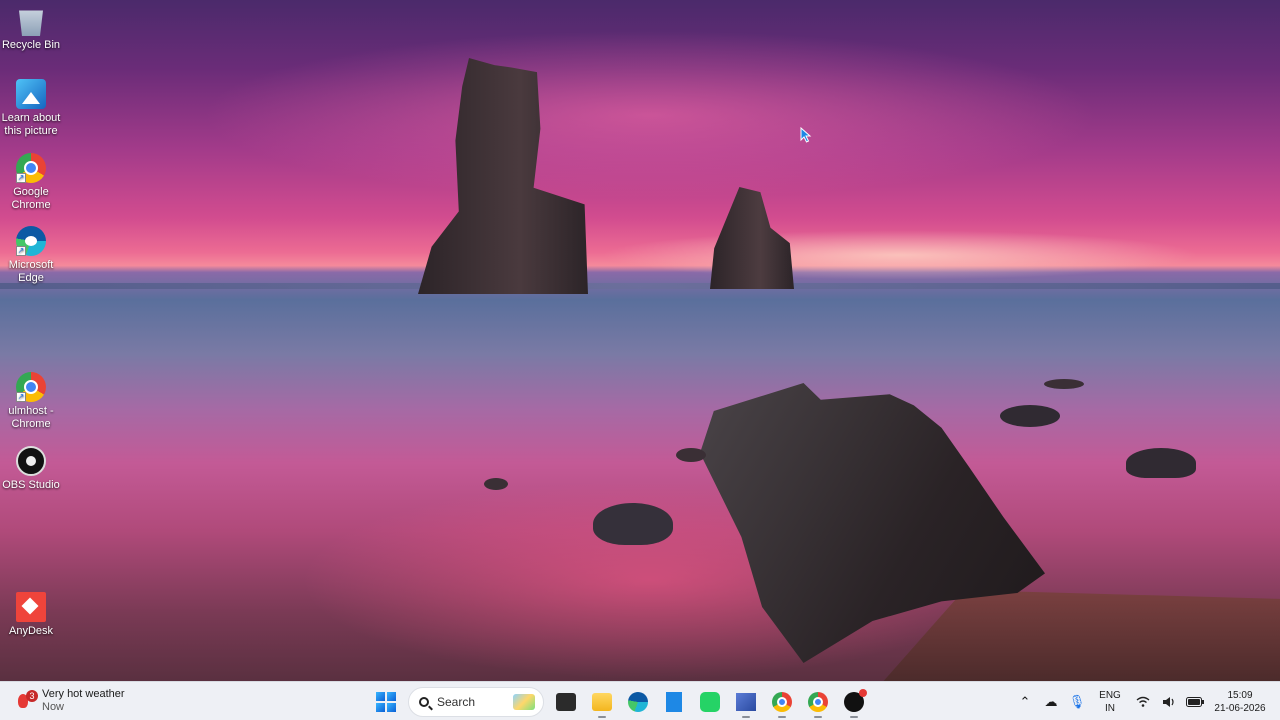 The width and height of the screenshot is (1280, 720). I want to click on desktop-icon-recycle-bin: Recycle Bin, so click(31, 29).